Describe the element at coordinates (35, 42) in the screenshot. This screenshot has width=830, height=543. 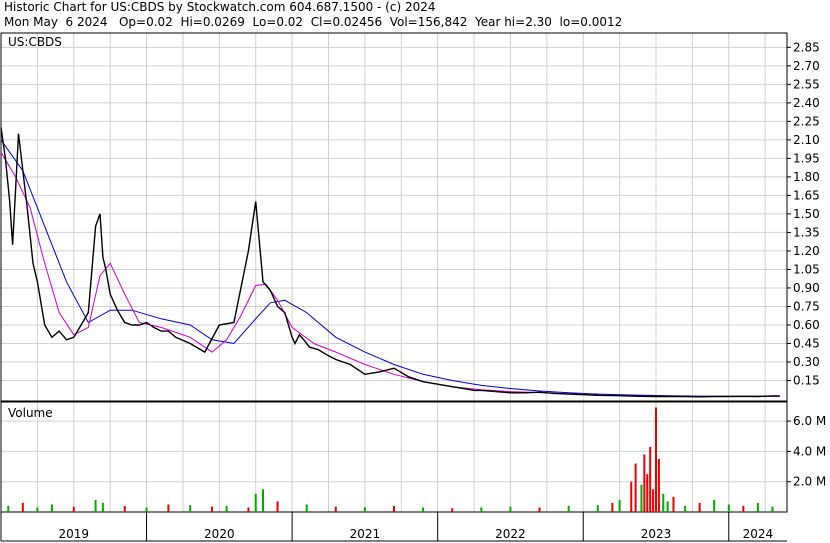
I see `price-panel-title: US:CBDS` at that location.